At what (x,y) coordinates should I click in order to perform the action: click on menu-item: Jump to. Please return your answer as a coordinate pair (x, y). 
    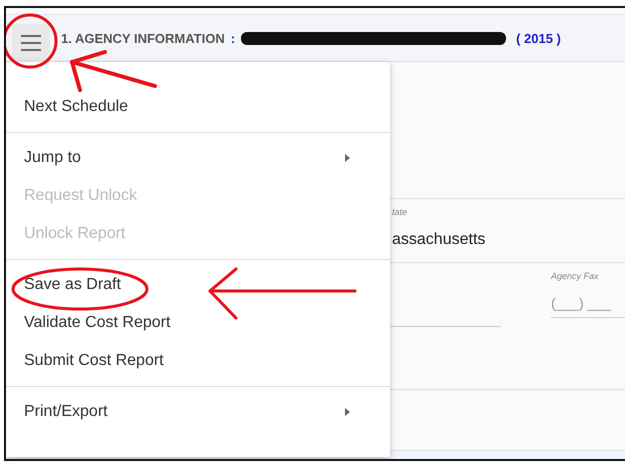
    Looking at the image, I should click on (198, 158).